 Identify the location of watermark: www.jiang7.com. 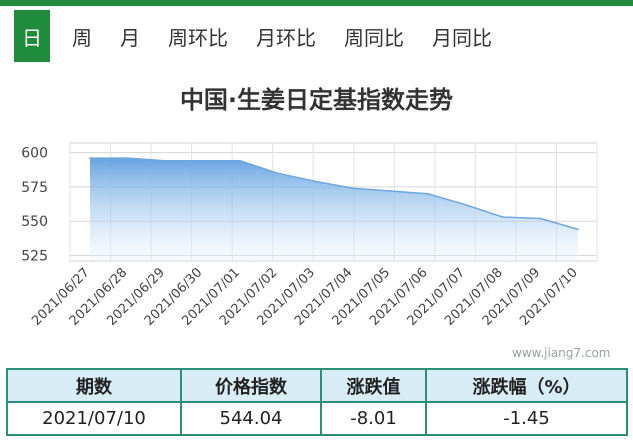
(561, 353).